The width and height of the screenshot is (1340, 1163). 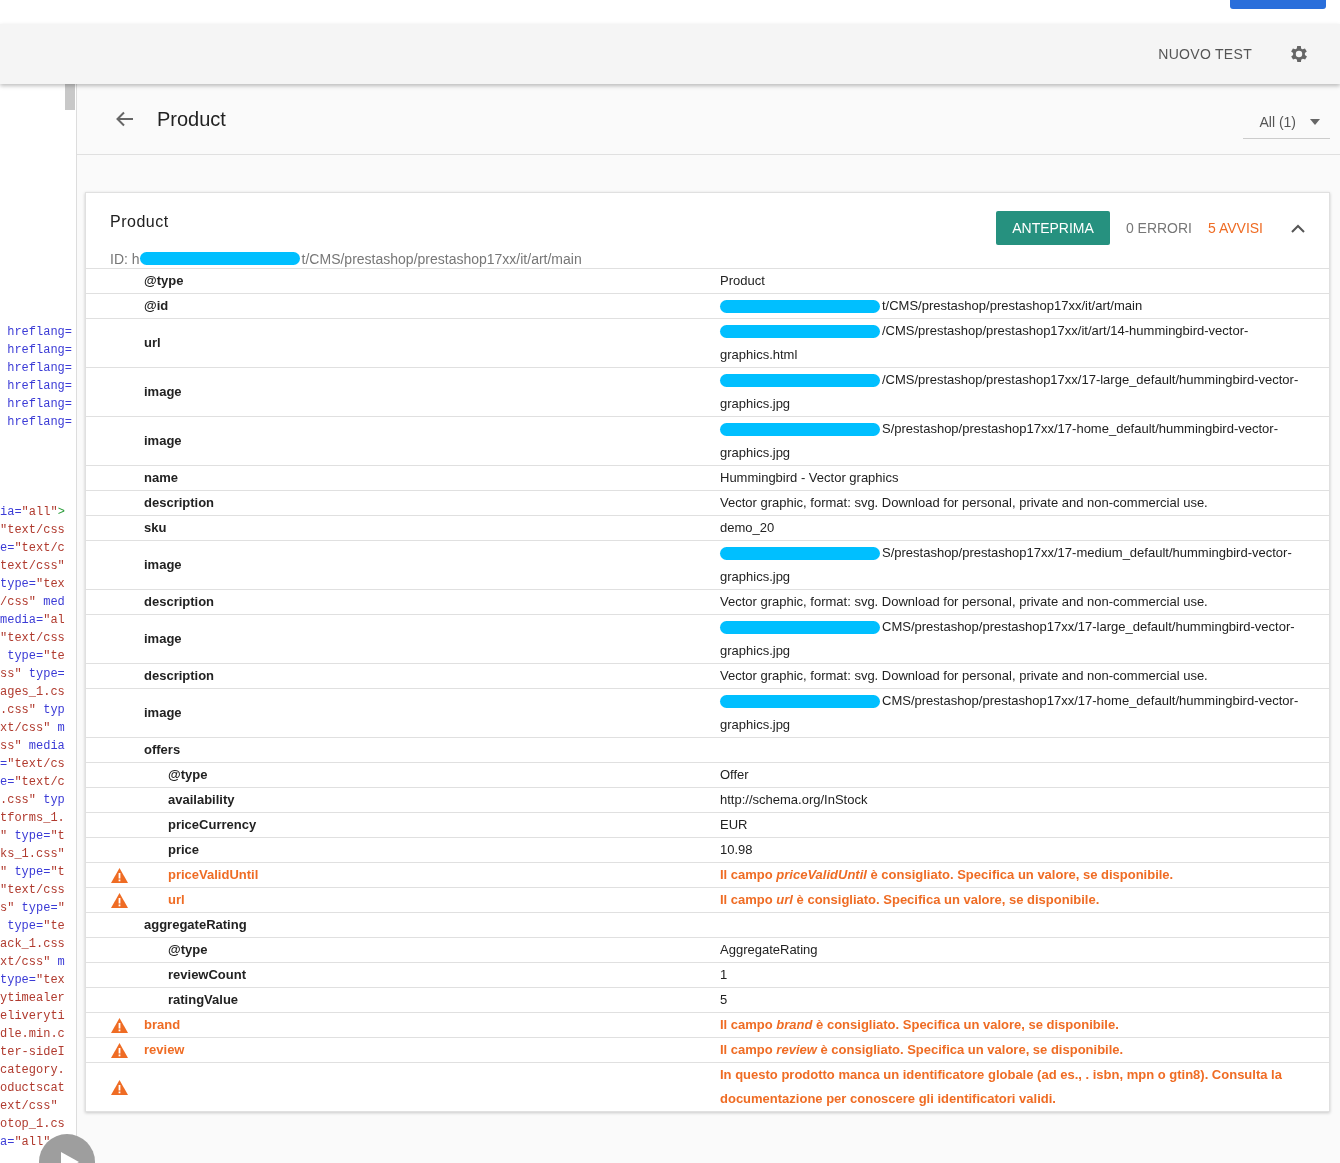 I want to click on property-value: Product, so click(x=743, y=281).